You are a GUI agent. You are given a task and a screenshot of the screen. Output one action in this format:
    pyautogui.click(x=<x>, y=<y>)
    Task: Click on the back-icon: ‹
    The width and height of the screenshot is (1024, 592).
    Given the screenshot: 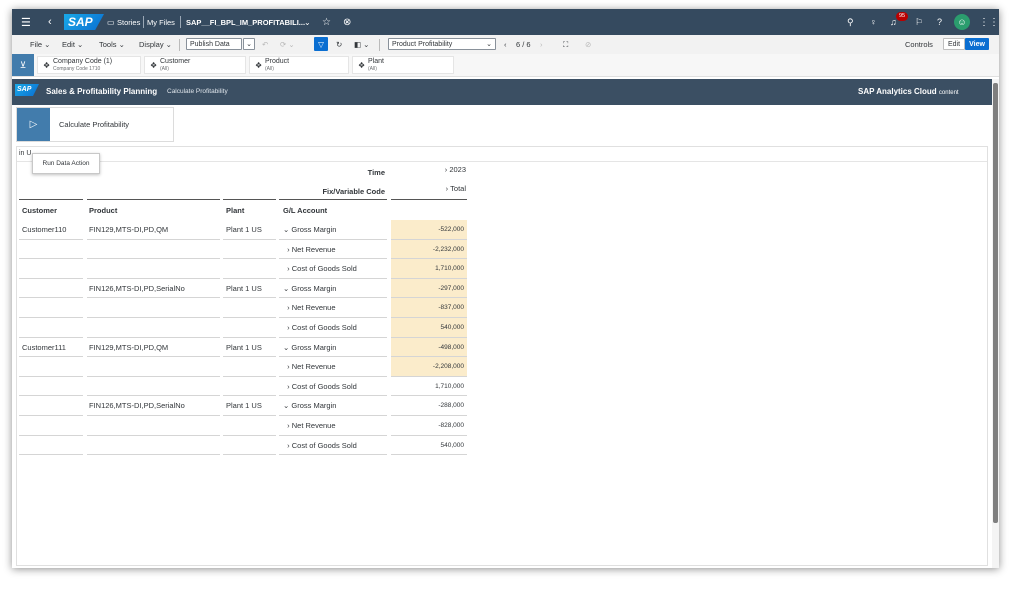 What is the action you would take?
    pyautogui.click(x=50, y=22)
    